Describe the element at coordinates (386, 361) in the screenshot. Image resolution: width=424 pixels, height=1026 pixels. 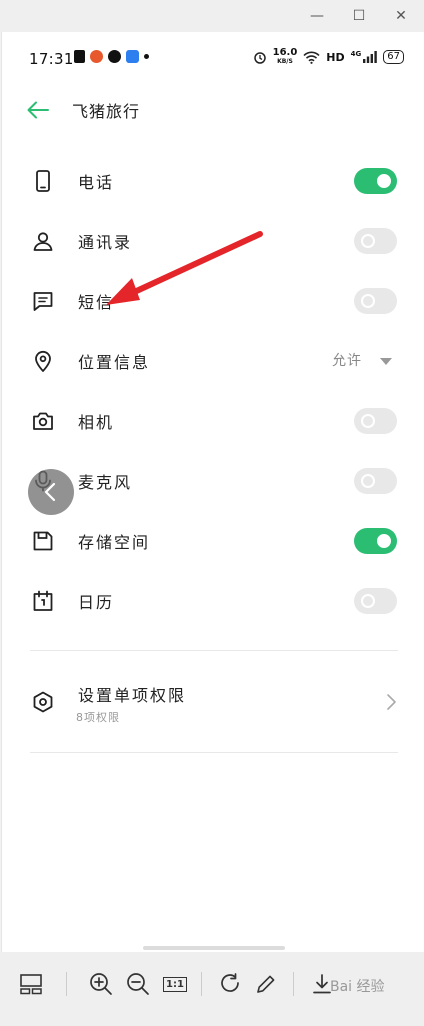
I see `caret-down-icon` at that location.